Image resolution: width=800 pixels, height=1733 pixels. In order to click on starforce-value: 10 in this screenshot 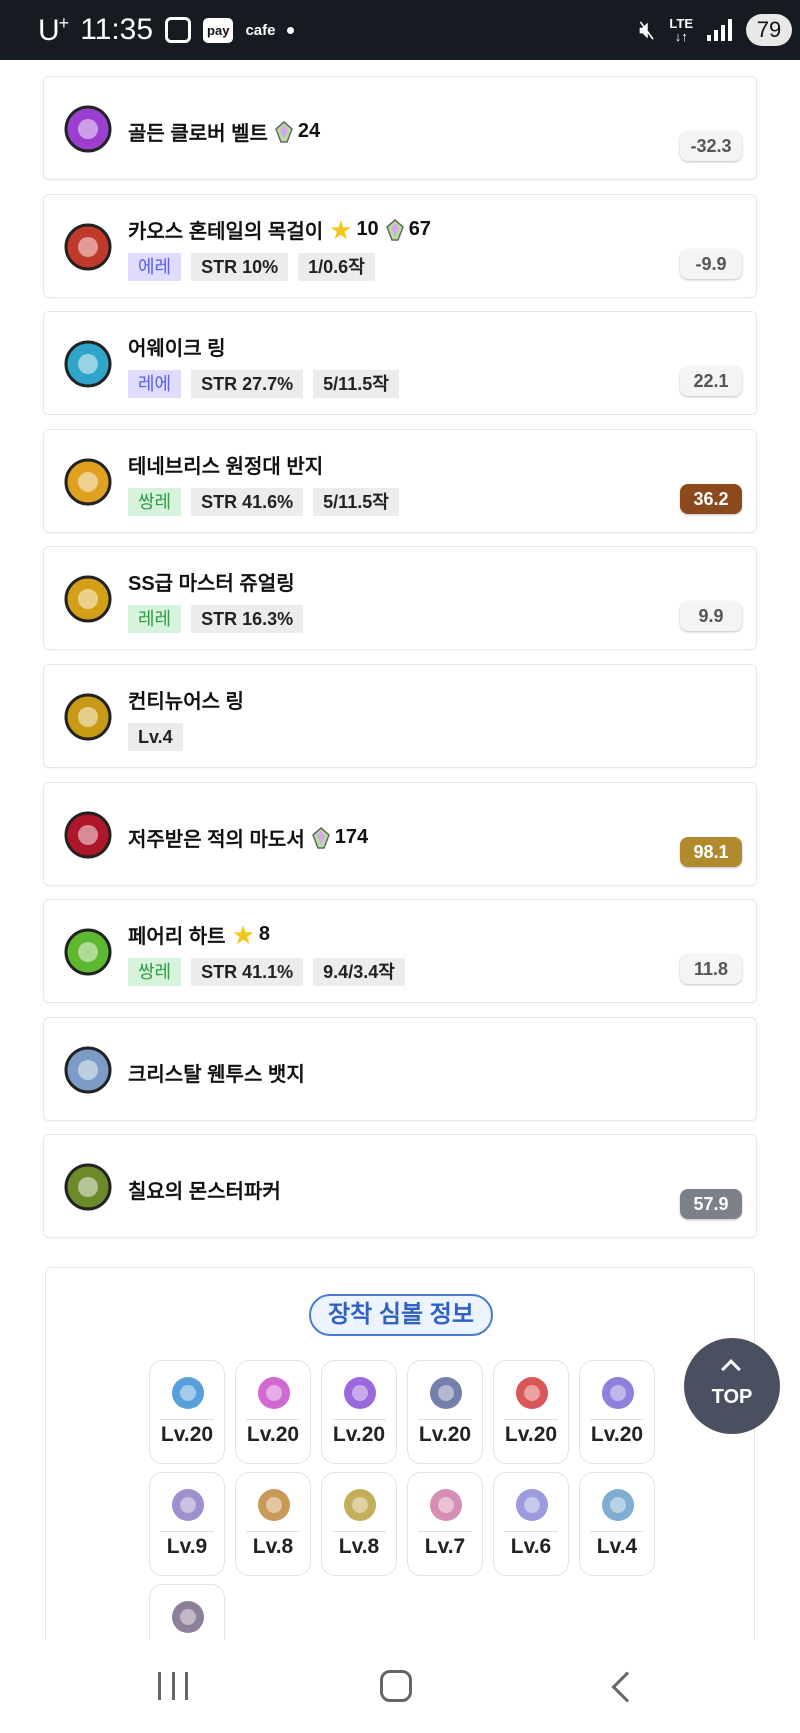, I will do `click(367, 229)`.